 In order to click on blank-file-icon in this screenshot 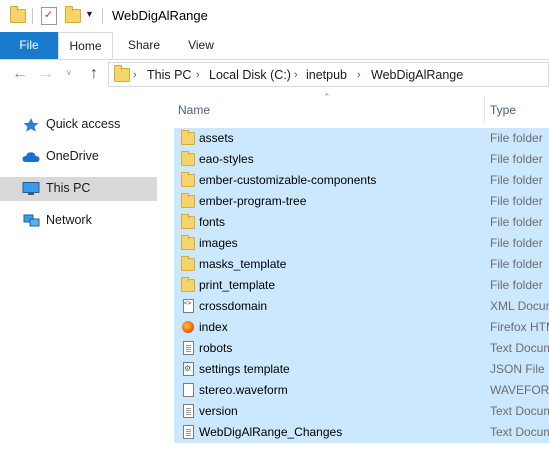, I will do `click(188, 390)`.